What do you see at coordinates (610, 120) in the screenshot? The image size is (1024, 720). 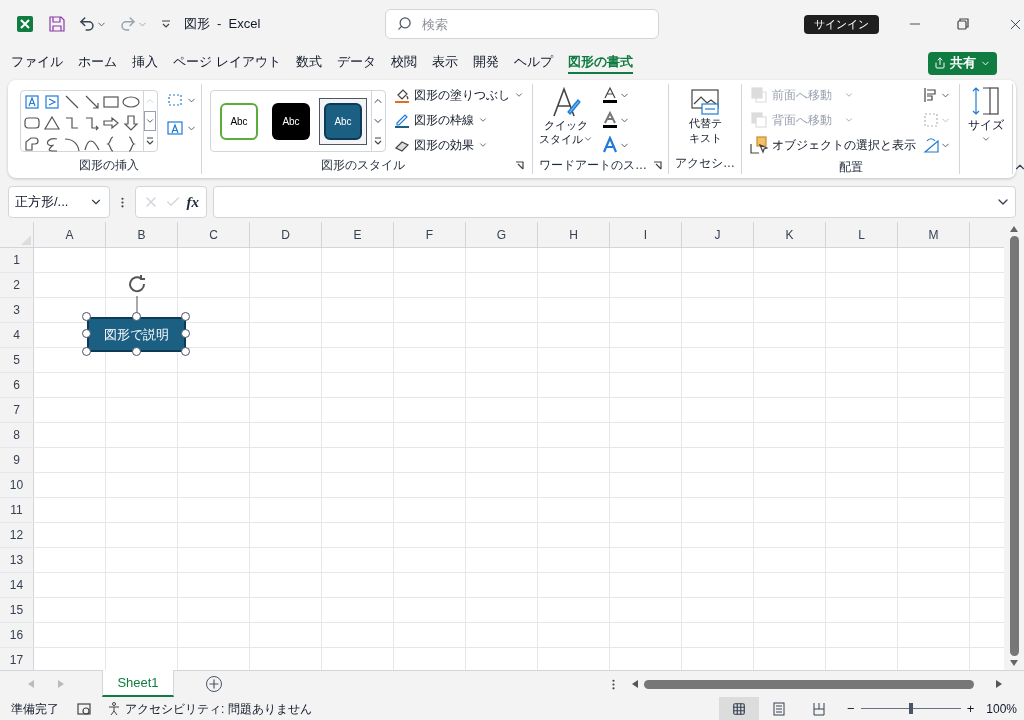 I see `text-outline-icon` at bounding box center [610, 120].